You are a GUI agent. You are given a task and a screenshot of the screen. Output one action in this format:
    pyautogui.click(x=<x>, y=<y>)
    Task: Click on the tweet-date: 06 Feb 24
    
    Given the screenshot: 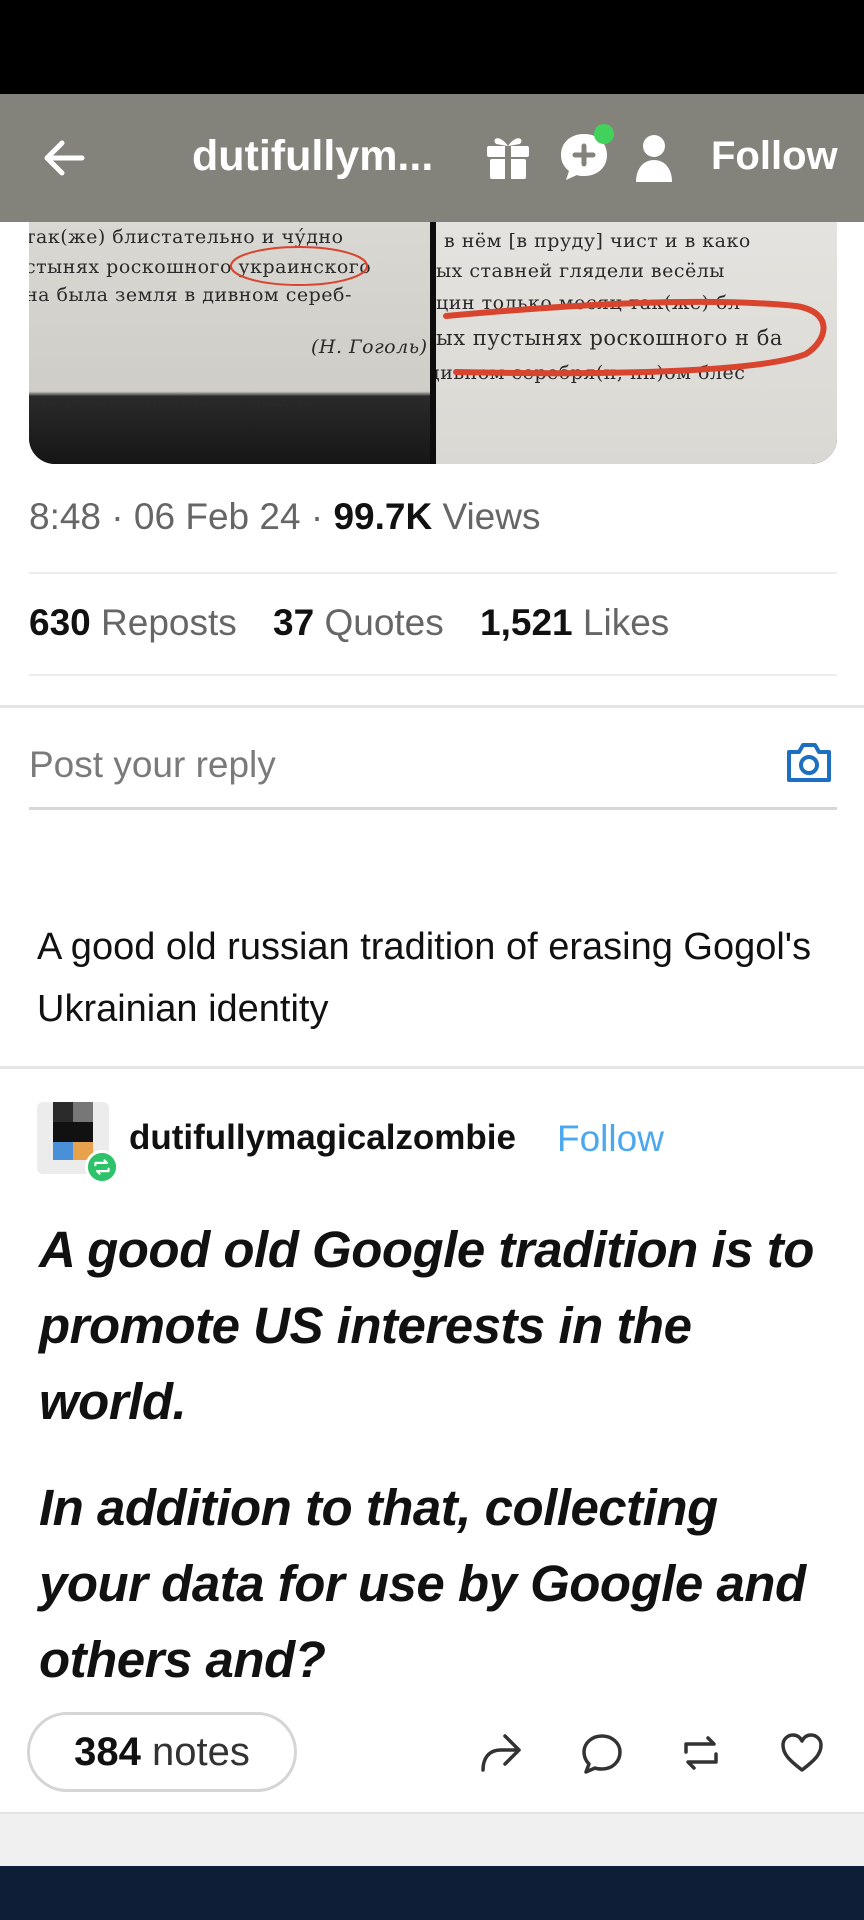 What is the action you would take?
    pyautogui.click(x=217, y=516)
    